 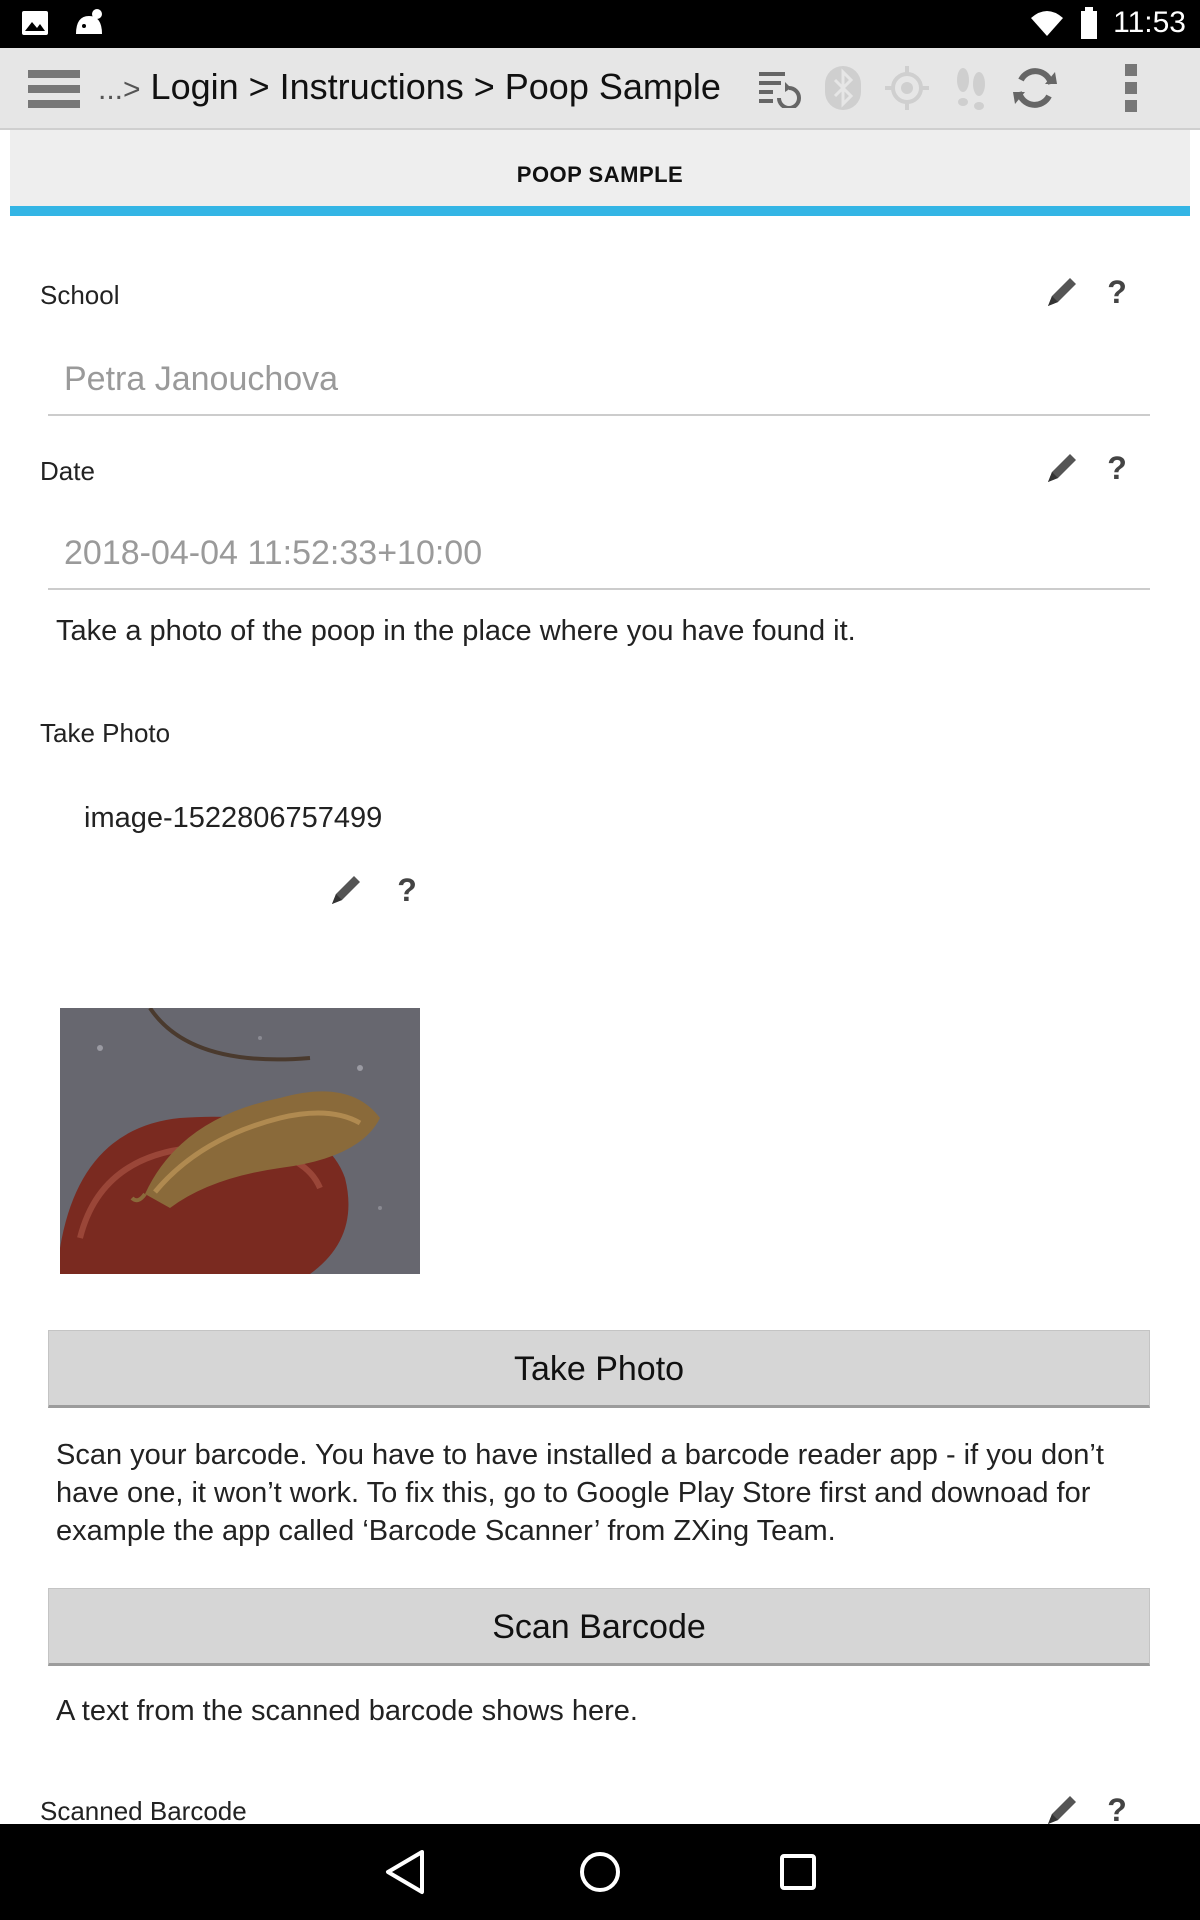 I want to click on battery-icon, so click(x=1089, y=23).